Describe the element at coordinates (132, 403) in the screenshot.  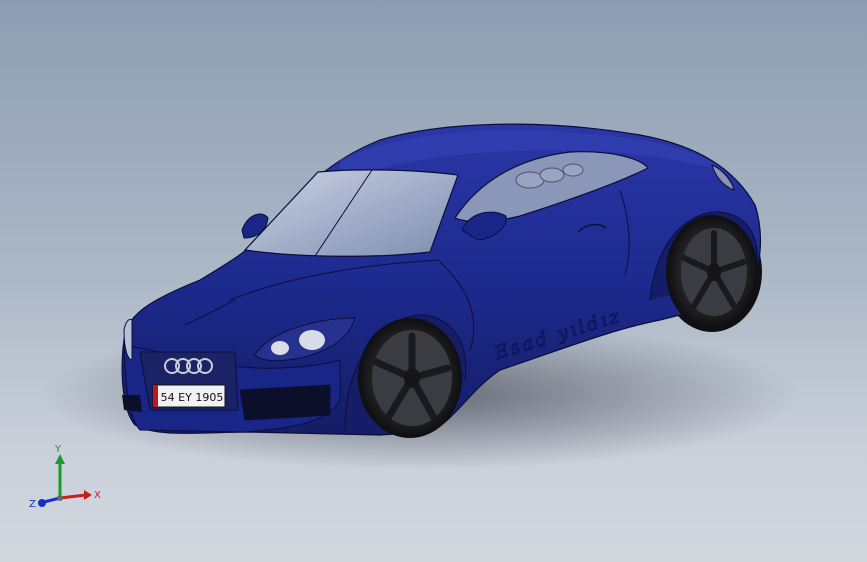
I see `lower-intake-left` at that location.